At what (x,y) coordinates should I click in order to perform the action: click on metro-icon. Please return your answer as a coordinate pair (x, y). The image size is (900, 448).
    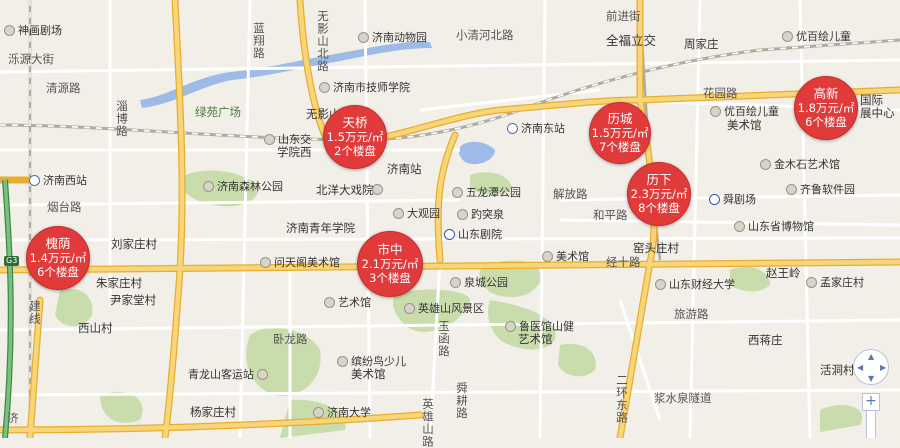
    Looking at the image, I should click on (714, 199).